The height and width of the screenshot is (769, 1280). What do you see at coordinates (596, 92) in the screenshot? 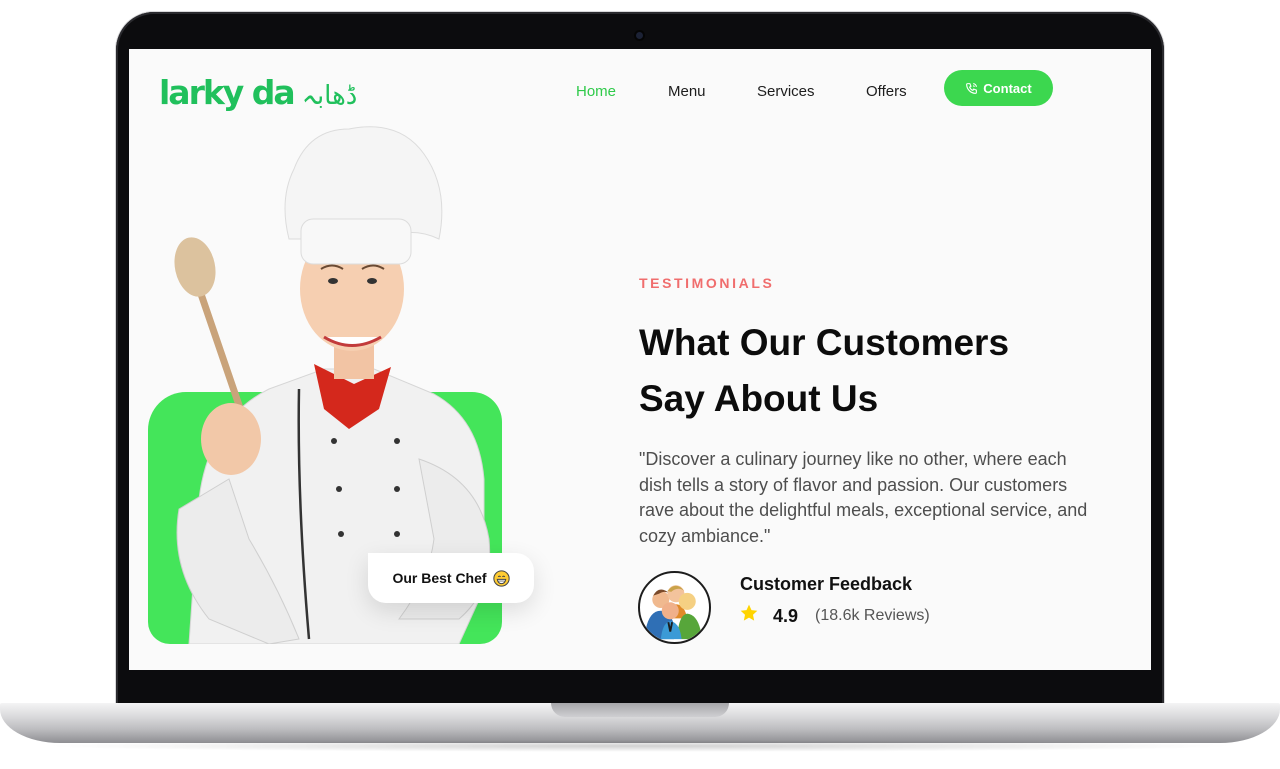
I see `nav-home: Home` at bounding box center [596, 92].